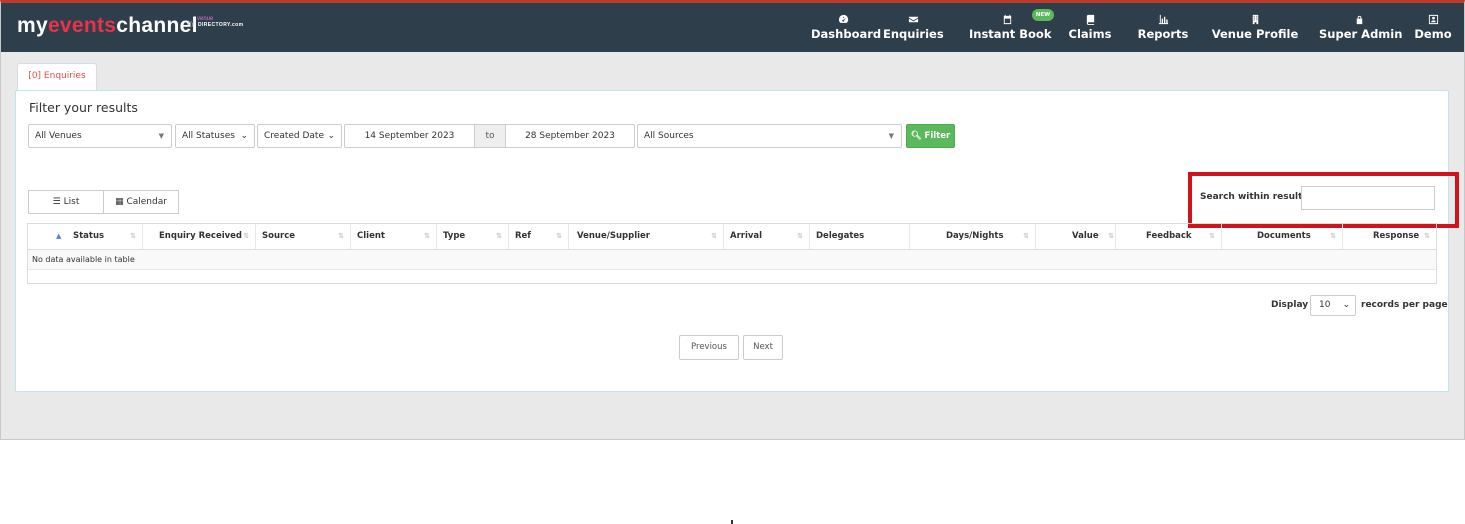 The image size is (1465, 524). What do you see at coordinates (763, 347) in the screenshot?
I see `next-page-button: Next` at bounding box center [763, 347].